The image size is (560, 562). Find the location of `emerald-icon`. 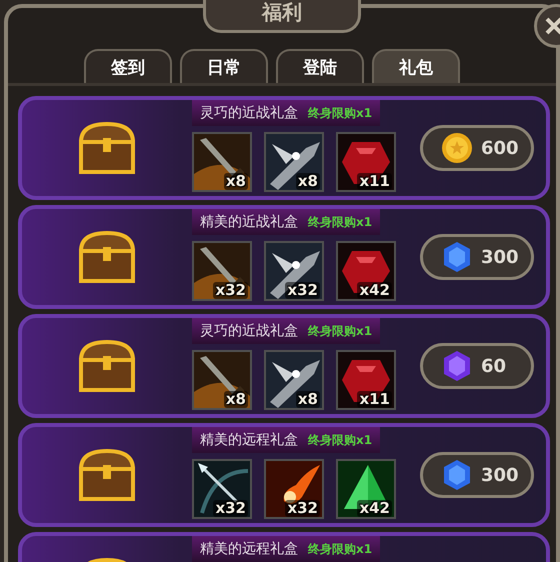

emerald-icon is located at coordinates (366, 489).